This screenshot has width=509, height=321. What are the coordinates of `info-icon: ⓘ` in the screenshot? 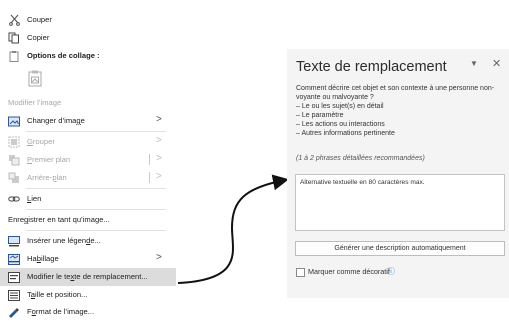 It's located at (391, 271).